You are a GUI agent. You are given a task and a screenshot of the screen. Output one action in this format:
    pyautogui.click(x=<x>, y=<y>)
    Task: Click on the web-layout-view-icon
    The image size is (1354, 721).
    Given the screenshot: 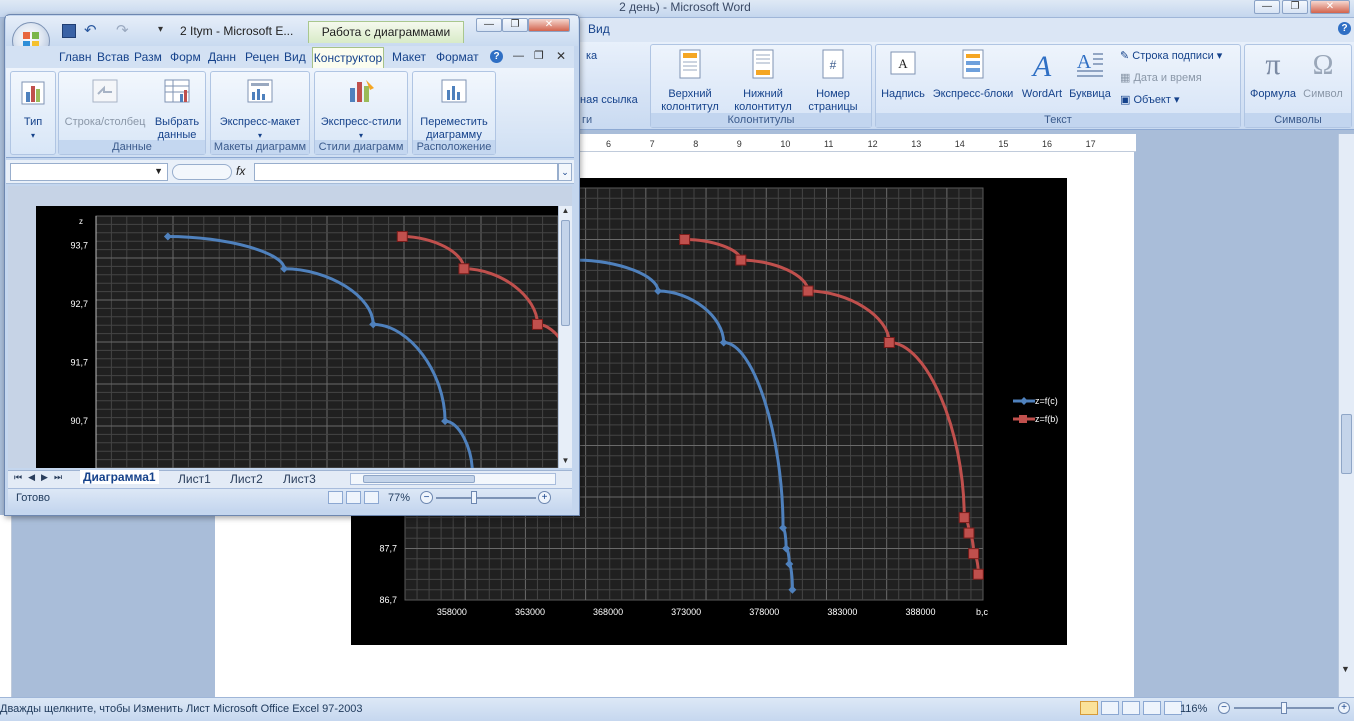 What is the action you would take?
    pyautogui.click(x=1131, y=708)
    